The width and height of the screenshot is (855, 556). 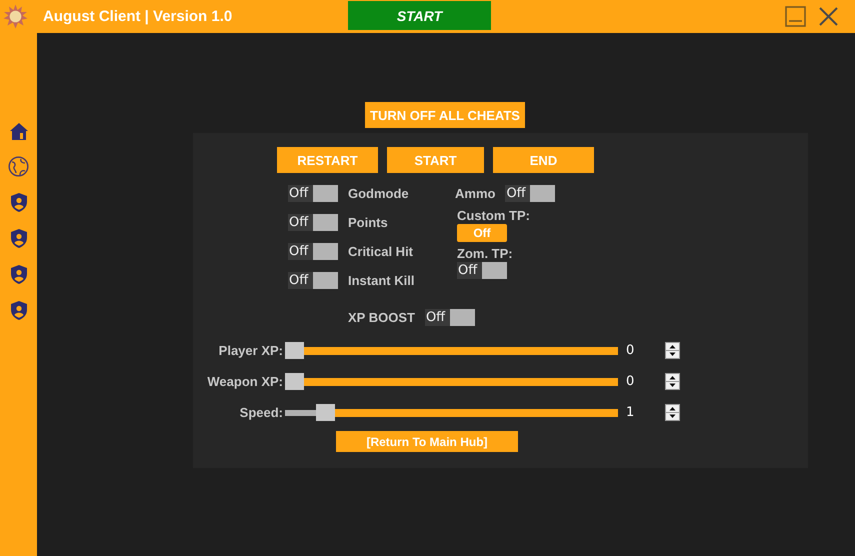 What do you see at coordinates (381, 251) in the screenshot?
I see `cheat-label: Critical Hit` at bounding box center [381, 251].